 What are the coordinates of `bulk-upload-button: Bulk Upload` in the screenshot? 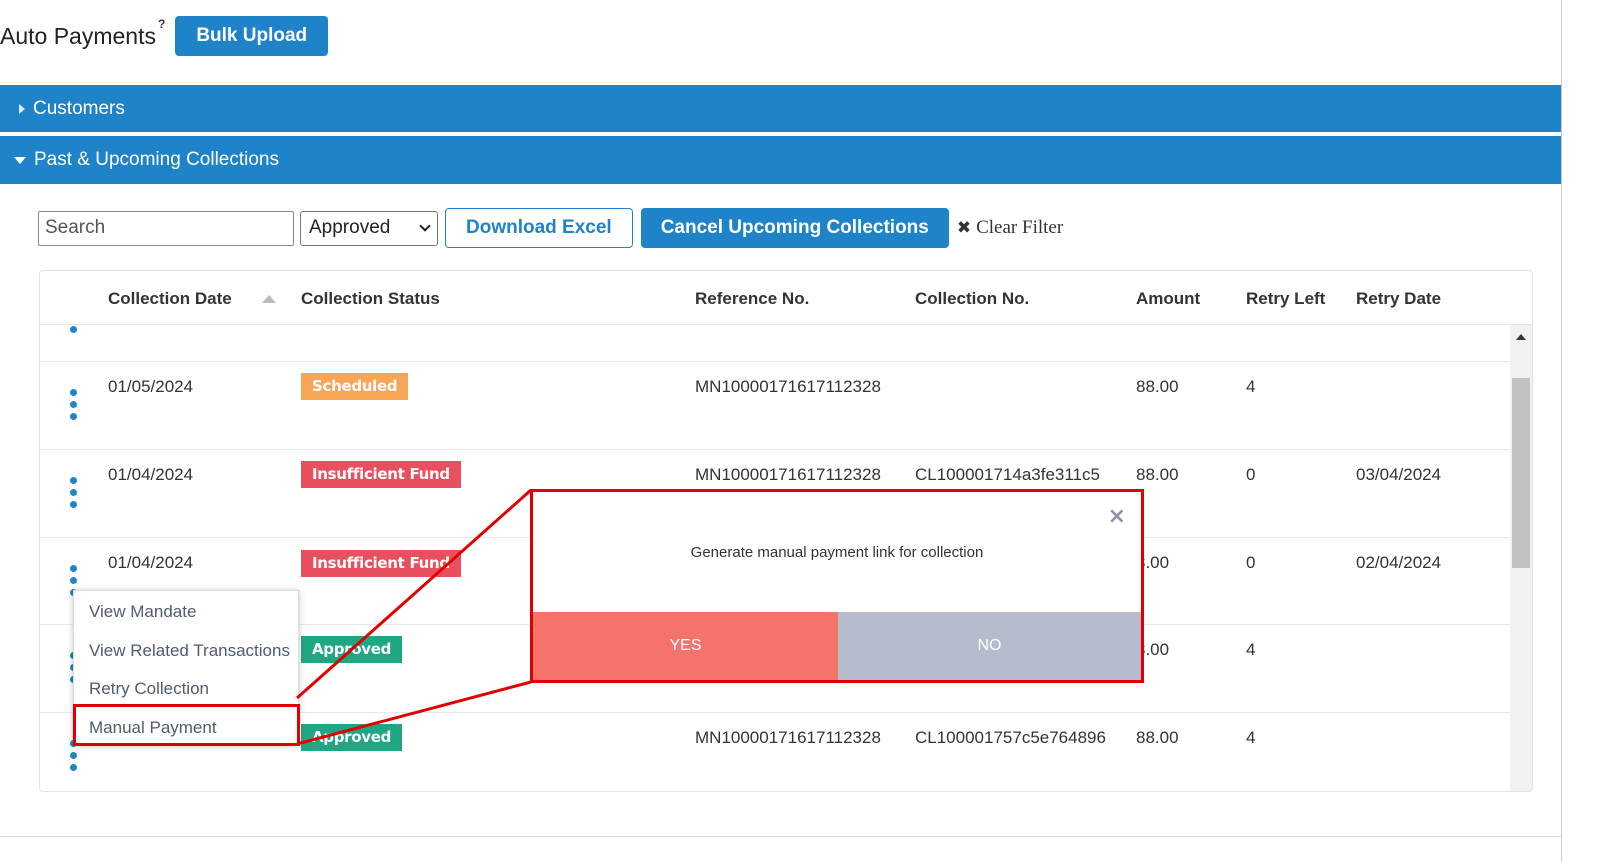 It's located at (252, 36).